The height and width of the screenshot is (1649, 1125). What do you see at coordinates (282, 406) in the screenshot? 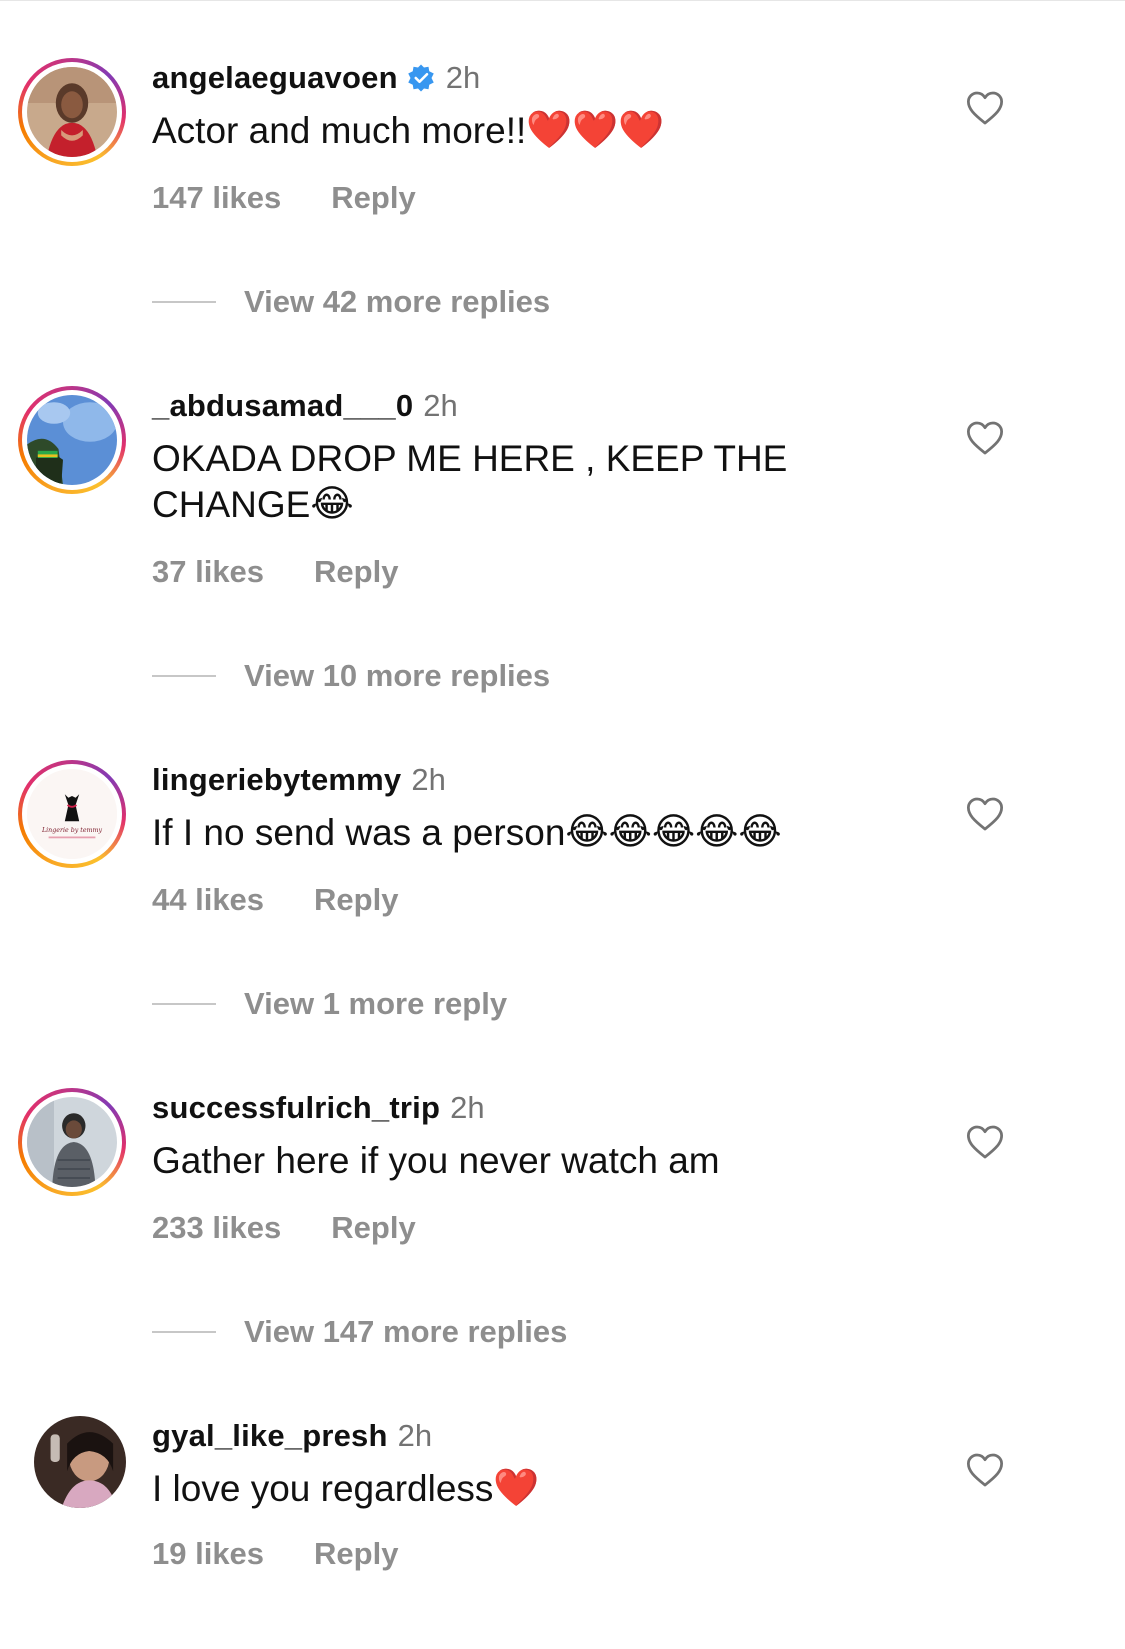
I see `username: _abdusamad___0` at bounding box center [282, 406].